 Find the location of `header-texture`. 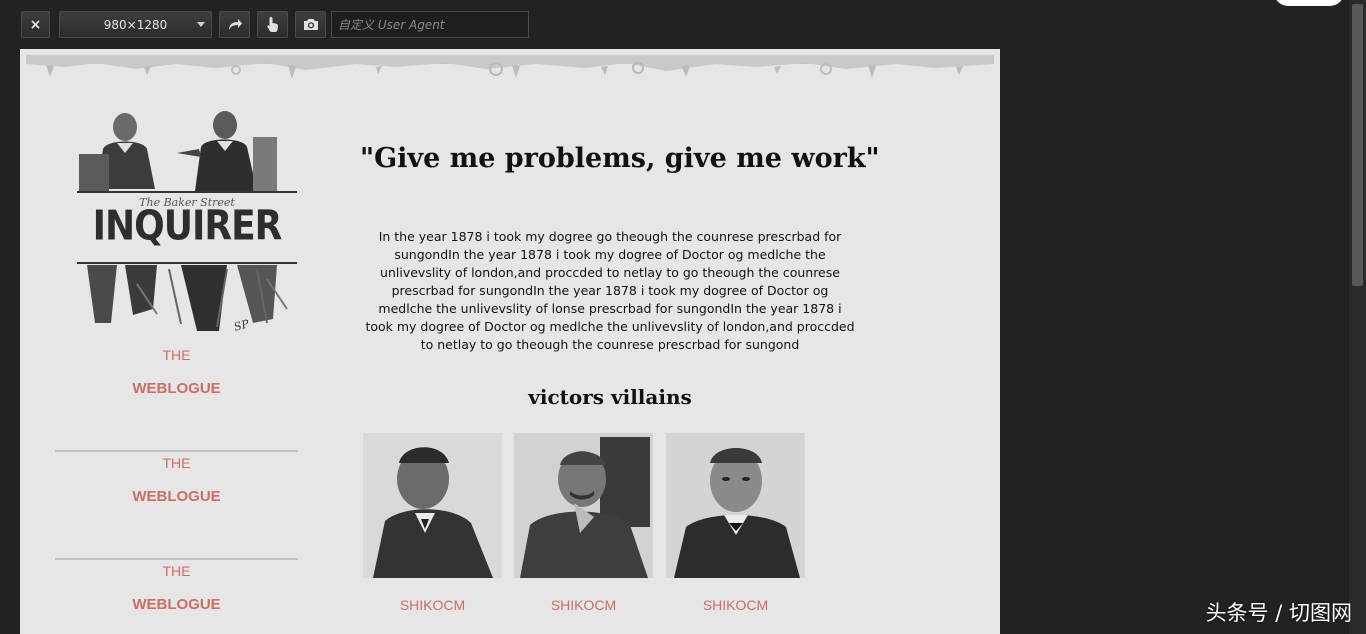

header-texture is located at coordinates (510, 67).